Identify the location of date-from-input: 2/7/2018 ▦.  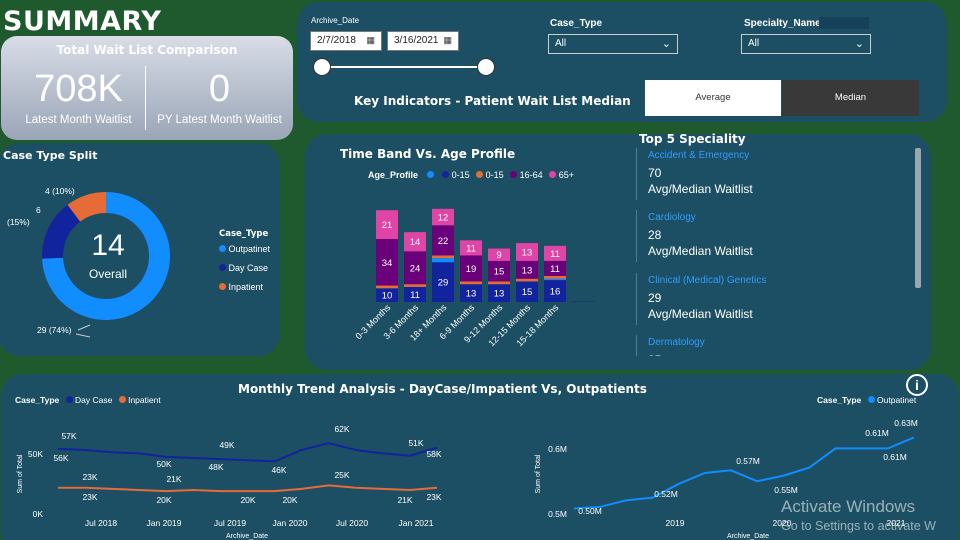
(346, 41).